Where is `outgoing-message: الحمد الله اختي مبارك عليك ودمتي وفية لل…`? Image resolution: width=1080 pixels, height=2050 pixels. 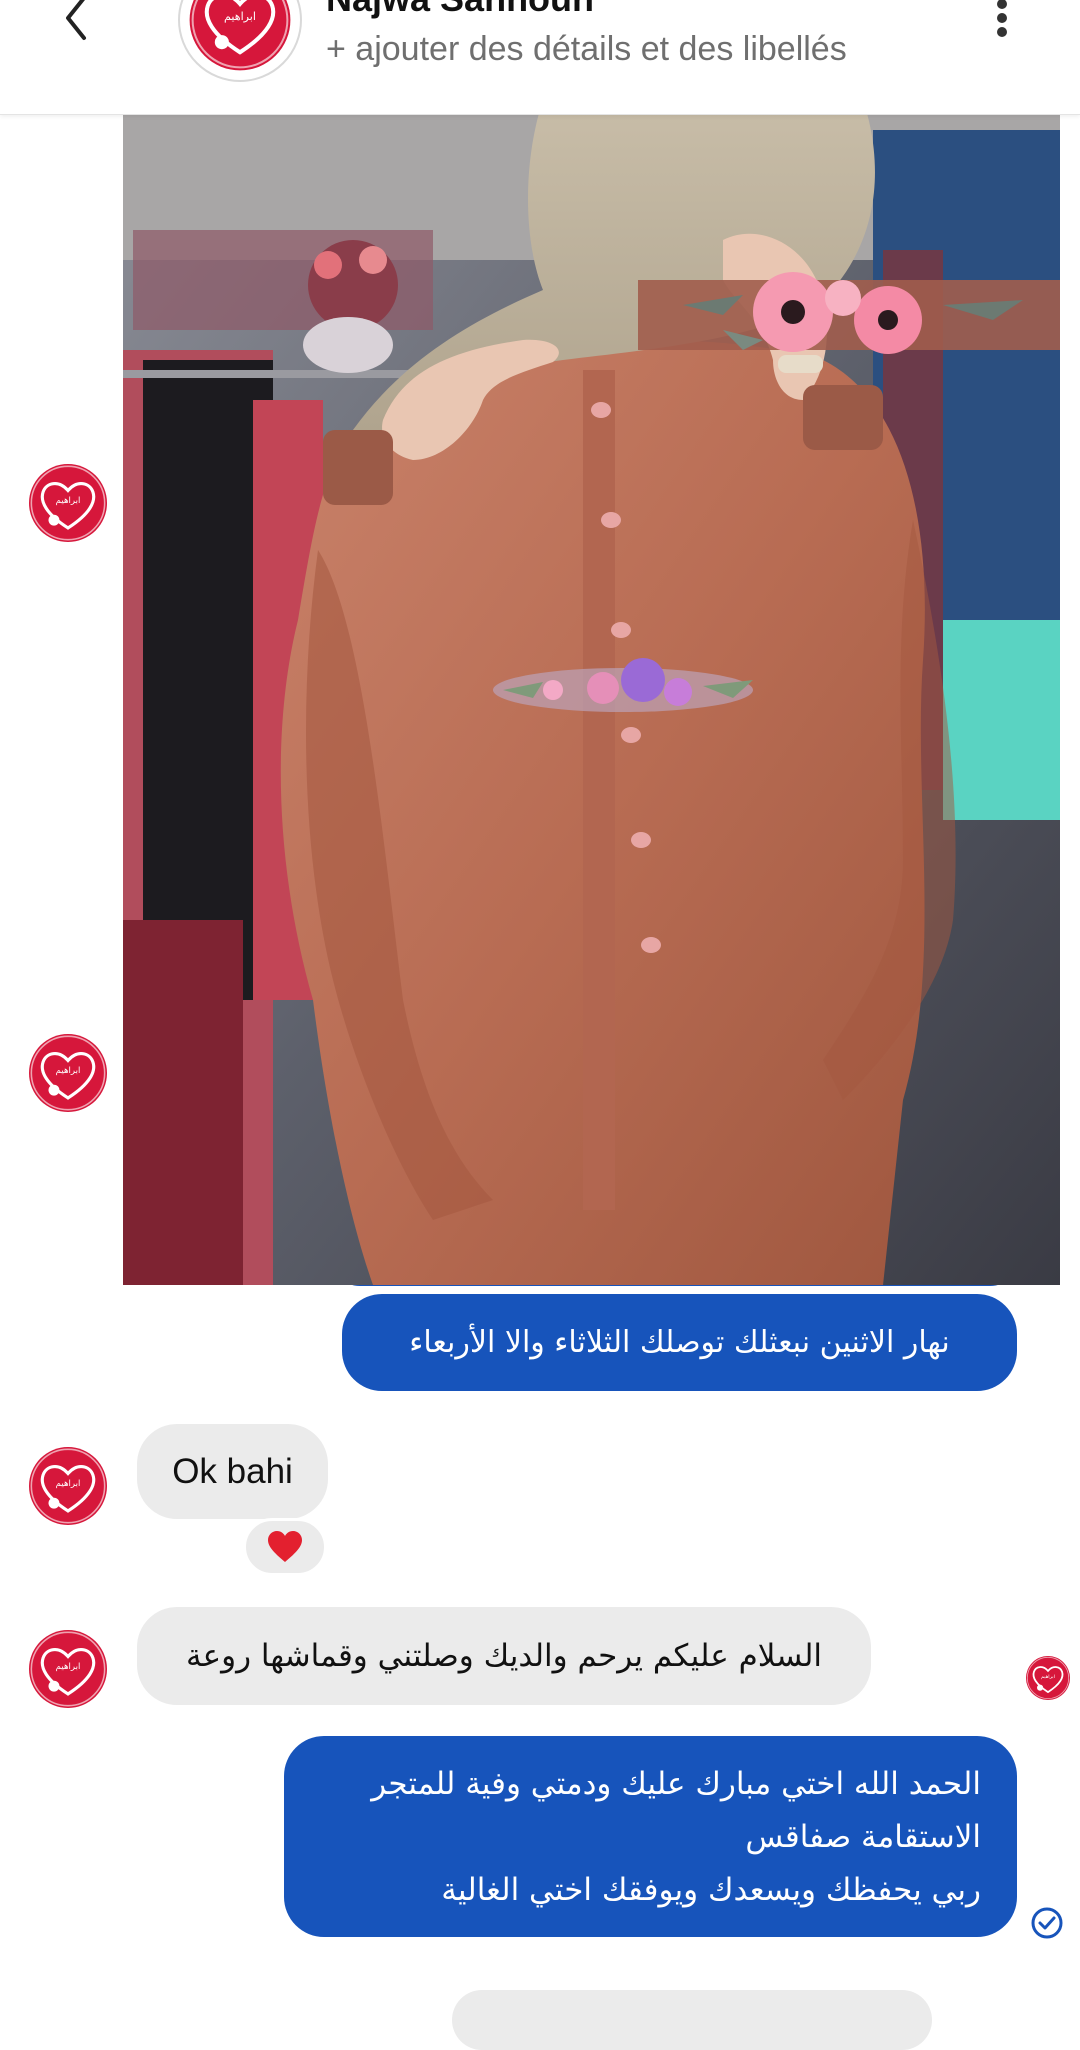
outgoing-message: الحمد الله اختي مبارك عليك ودمتي وفية لل… is located at coordinates (650, 1836).